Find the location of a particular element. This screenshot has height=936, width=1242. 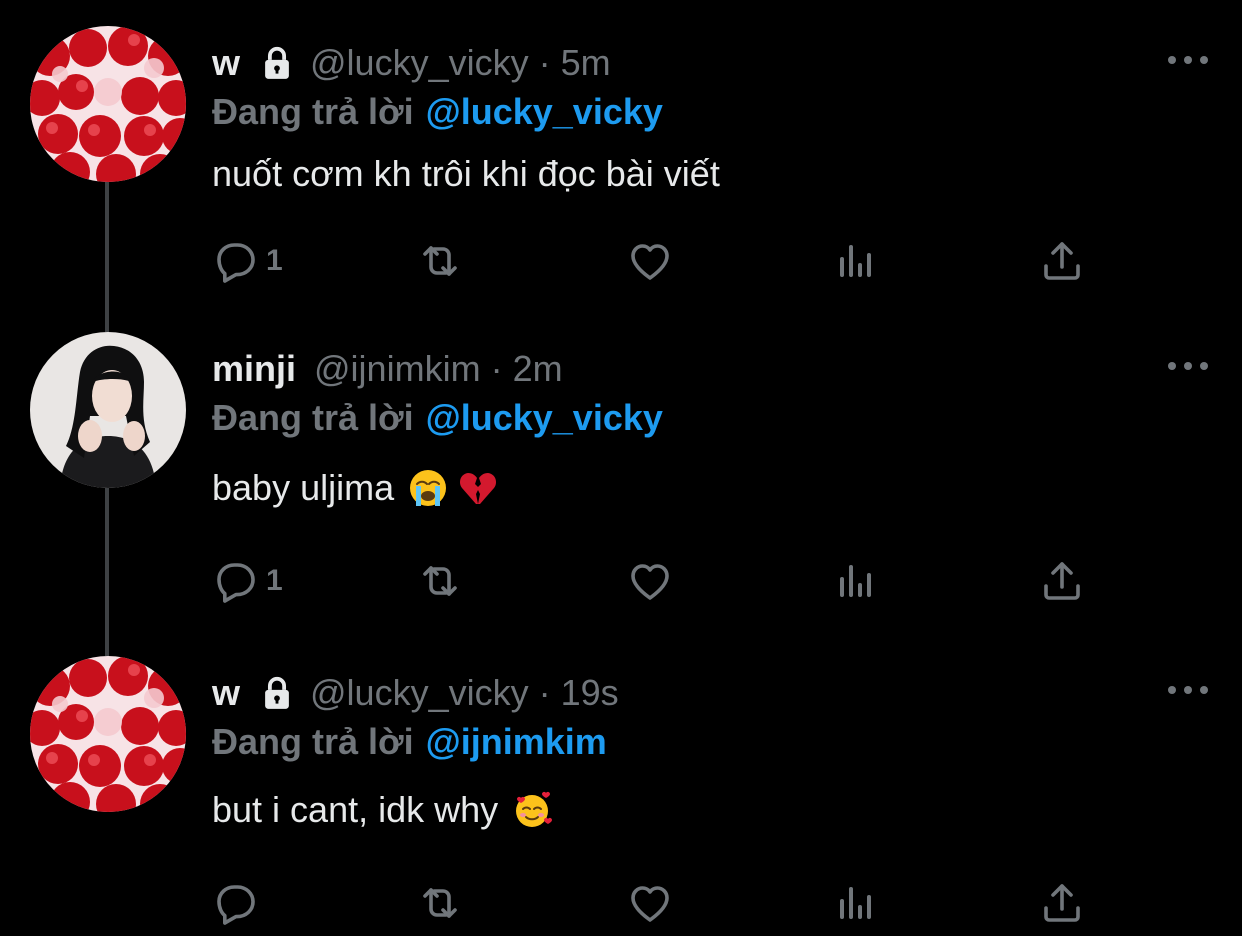

replying-to: Đang trả lời @ijnimkim is located at coordinates (409, 742).